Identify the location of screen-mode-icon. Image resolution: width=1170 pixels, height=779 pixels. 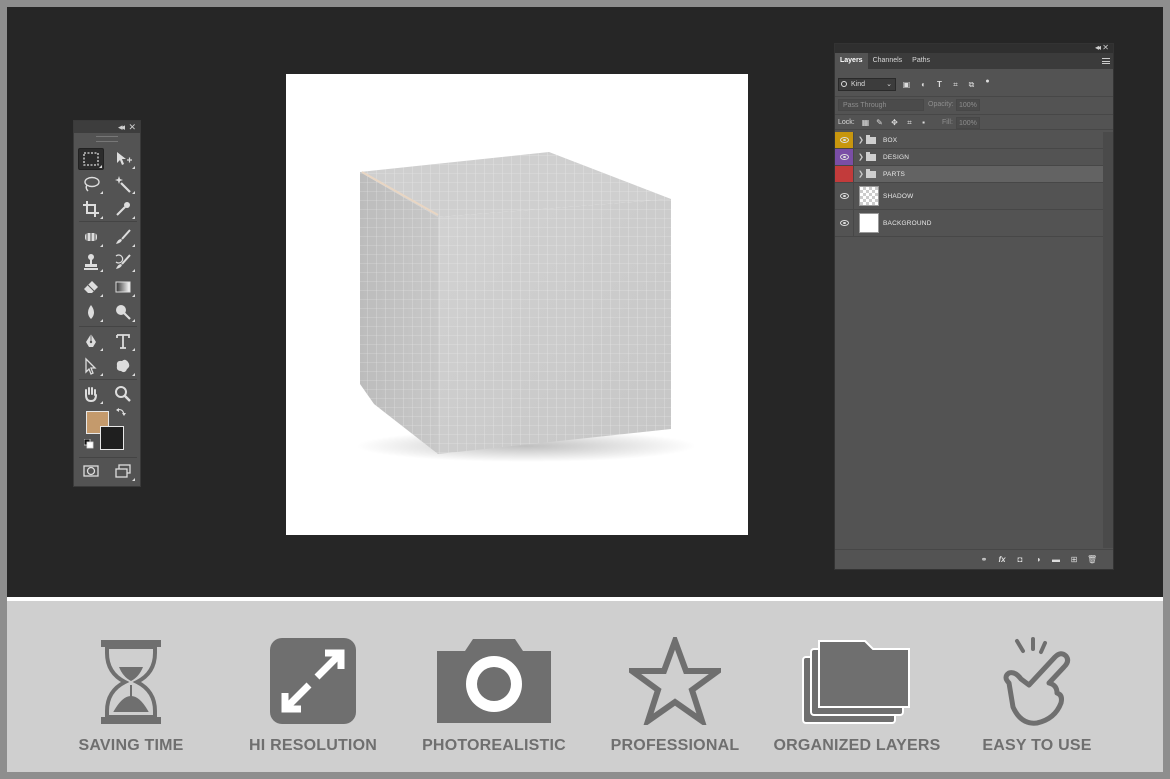
(123, 471).